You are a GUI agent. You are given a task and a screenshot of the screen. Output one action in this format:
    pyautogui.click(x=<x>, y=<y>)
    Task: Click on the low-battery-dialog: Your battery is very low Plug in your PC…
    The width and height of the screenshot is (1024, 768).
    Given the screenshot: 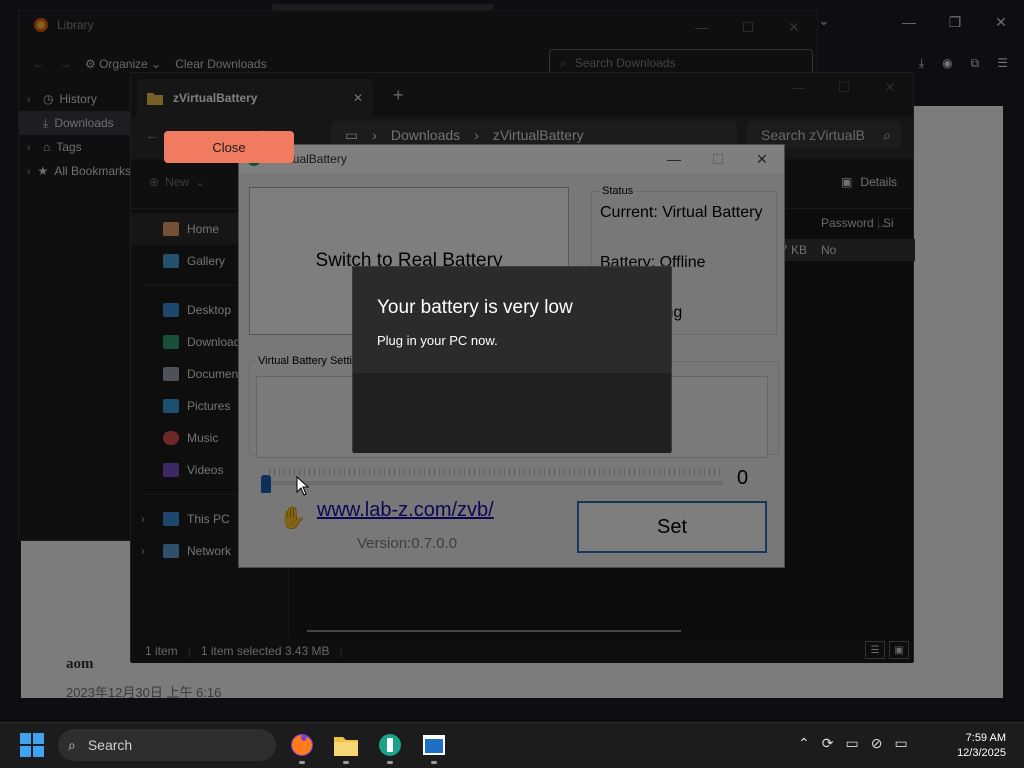 What is the action you would take?
    pyautogui.click(x=512, y=359)
    